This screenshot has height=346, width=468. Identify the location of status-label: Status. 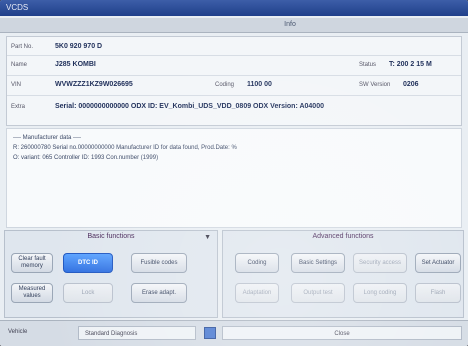
(368, 65).